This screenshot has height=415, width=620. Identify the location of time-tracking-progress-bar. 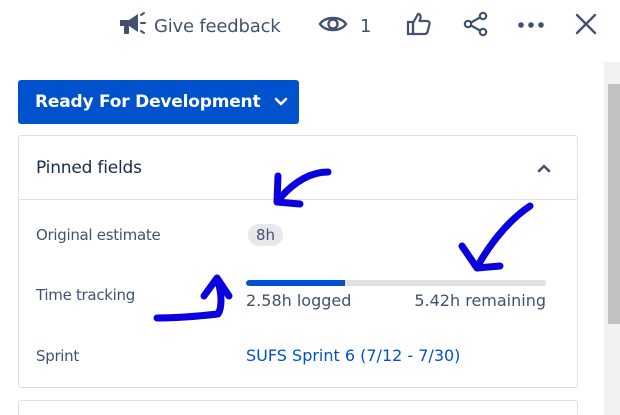
(396, 283).